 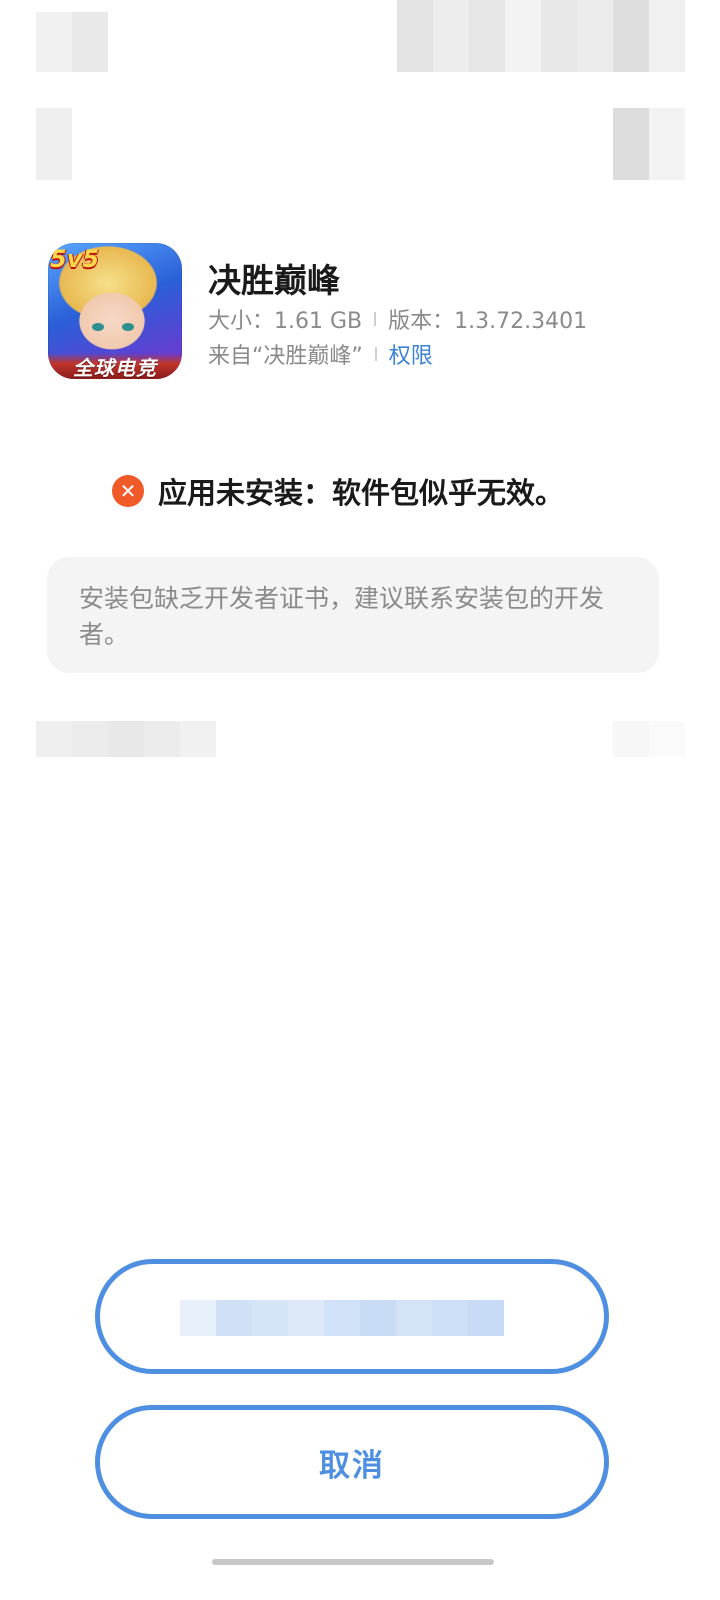 I want to click on primary-action-button, so click(x=352, y=1316).